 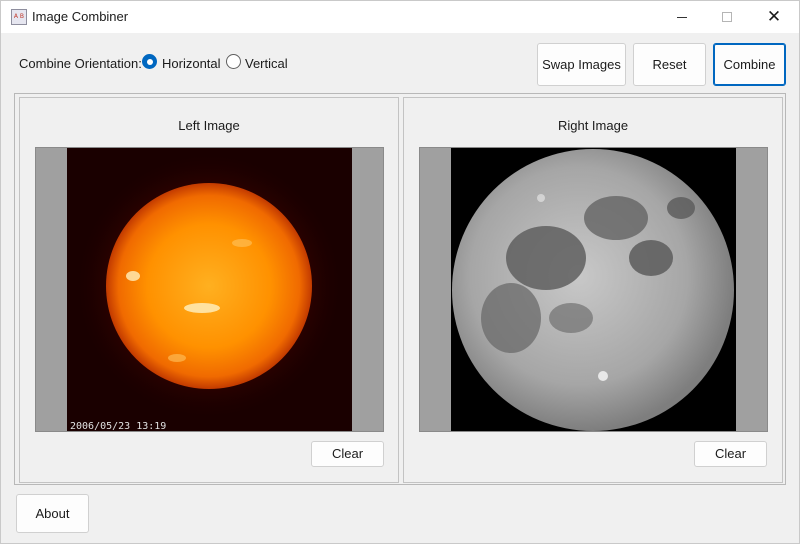 I want to click on swap-images-button: Swap Images, so click(x=581, y=64).